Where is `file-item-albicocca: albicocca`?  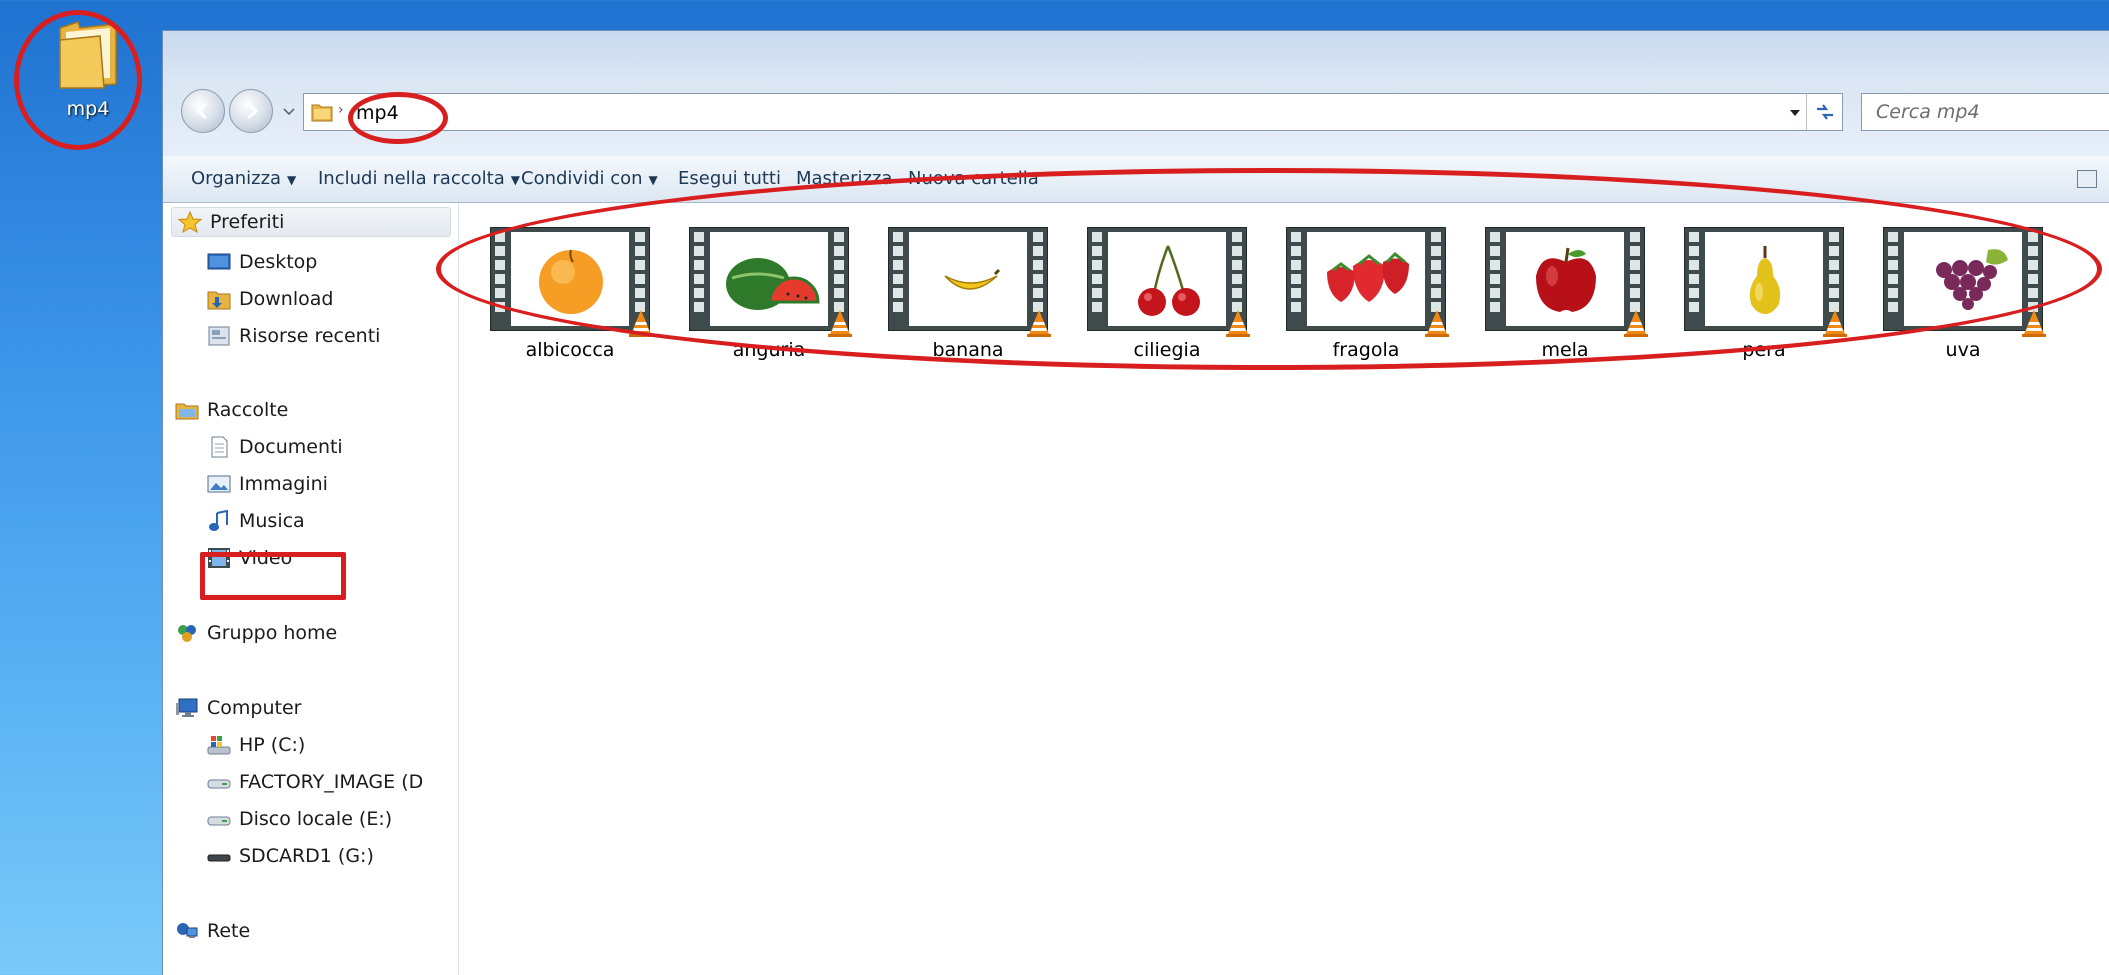 file-item-albicocca: albicocca is located at coordinates (570, 294).